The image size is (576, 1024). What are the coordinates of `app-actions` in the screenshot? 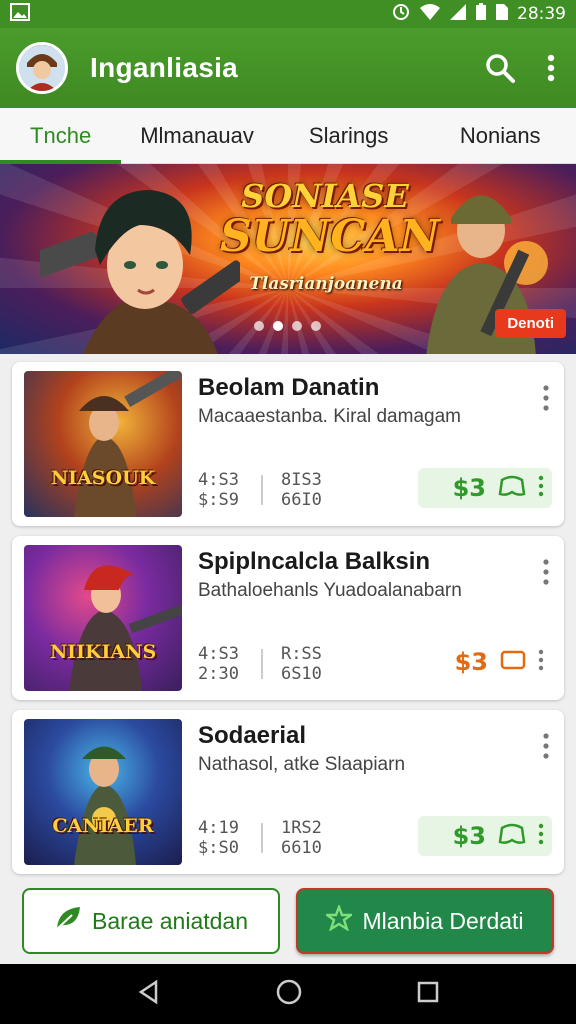 It's located at (520, 68).